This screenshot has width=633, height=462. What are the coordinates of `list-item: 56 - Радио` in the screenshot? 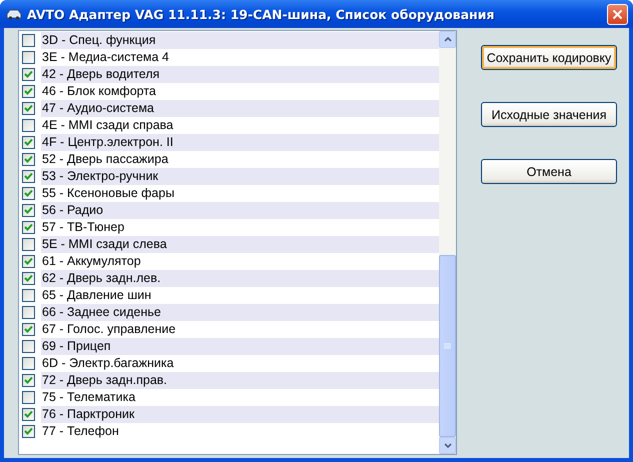 It's located at (240, 210).